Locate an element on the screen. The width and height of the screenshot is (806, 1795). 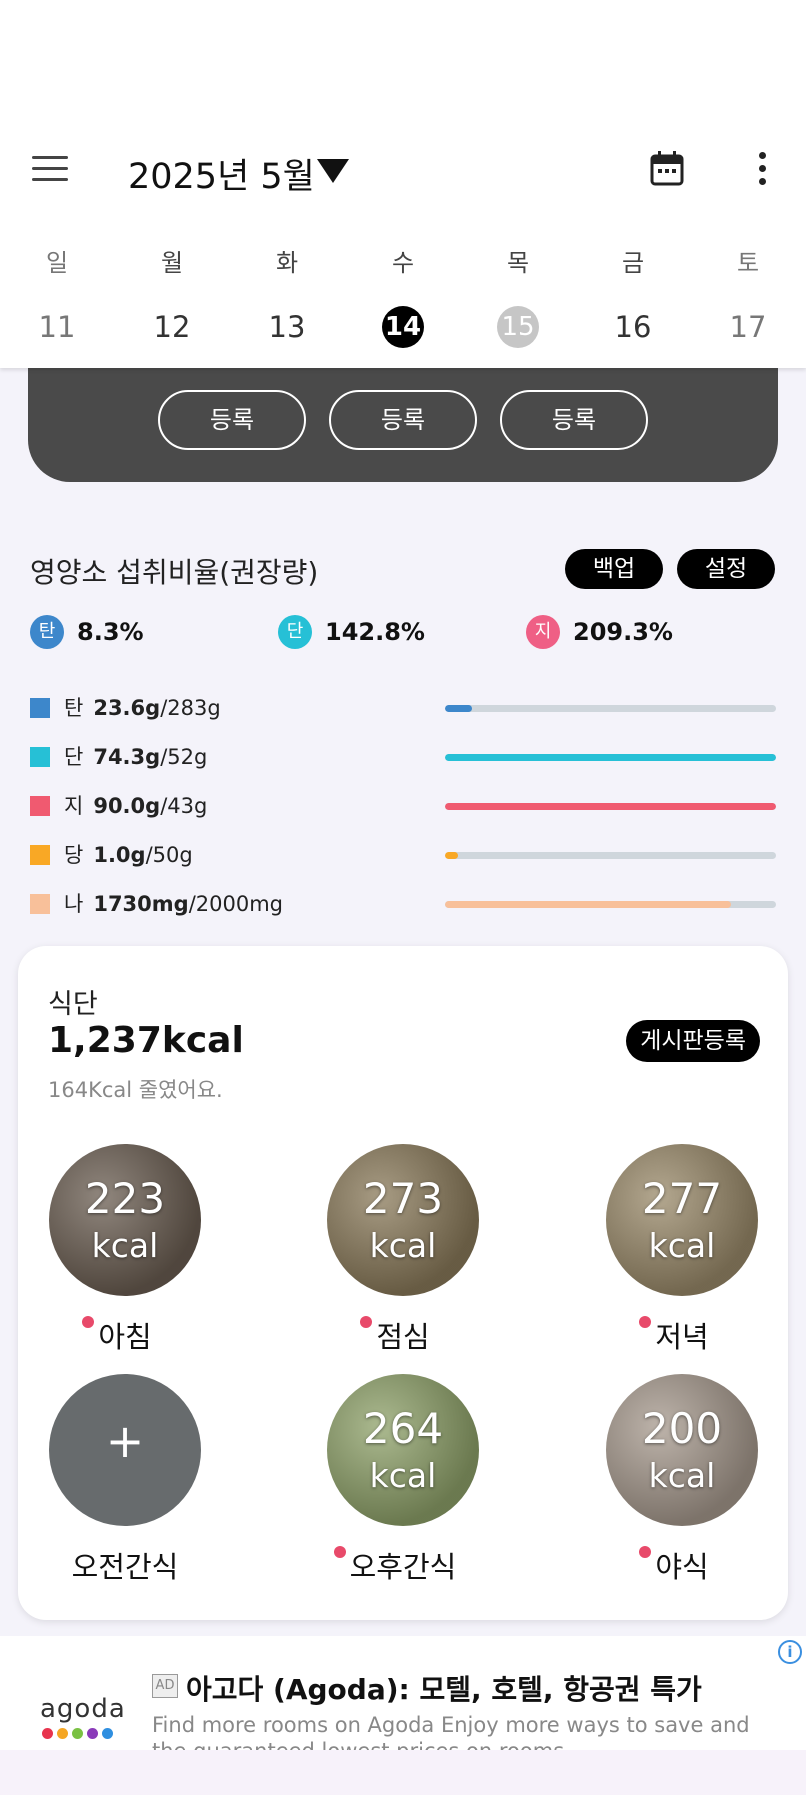
meal-breakfast: 223 kcal 아침 is located at coordinates (125, 1250).